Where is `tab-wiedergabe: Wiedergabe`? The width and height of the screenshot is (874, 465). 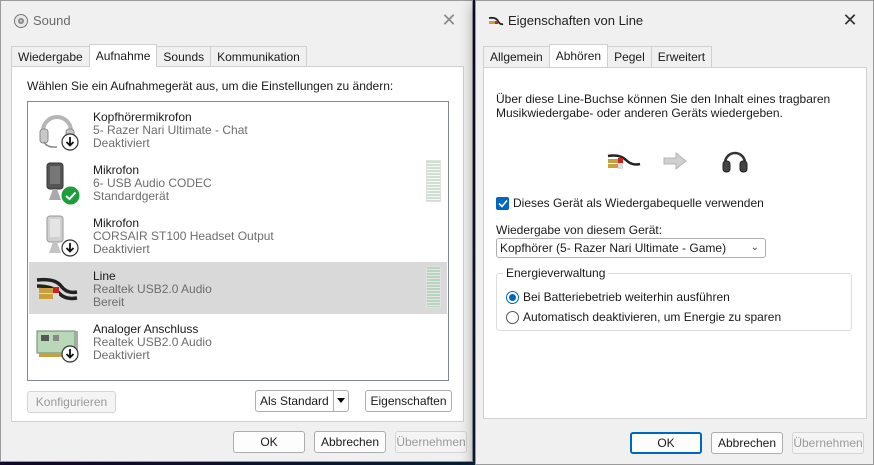
tab-wiedergabe: Wiedergabe is located at coordinates (50, 56).